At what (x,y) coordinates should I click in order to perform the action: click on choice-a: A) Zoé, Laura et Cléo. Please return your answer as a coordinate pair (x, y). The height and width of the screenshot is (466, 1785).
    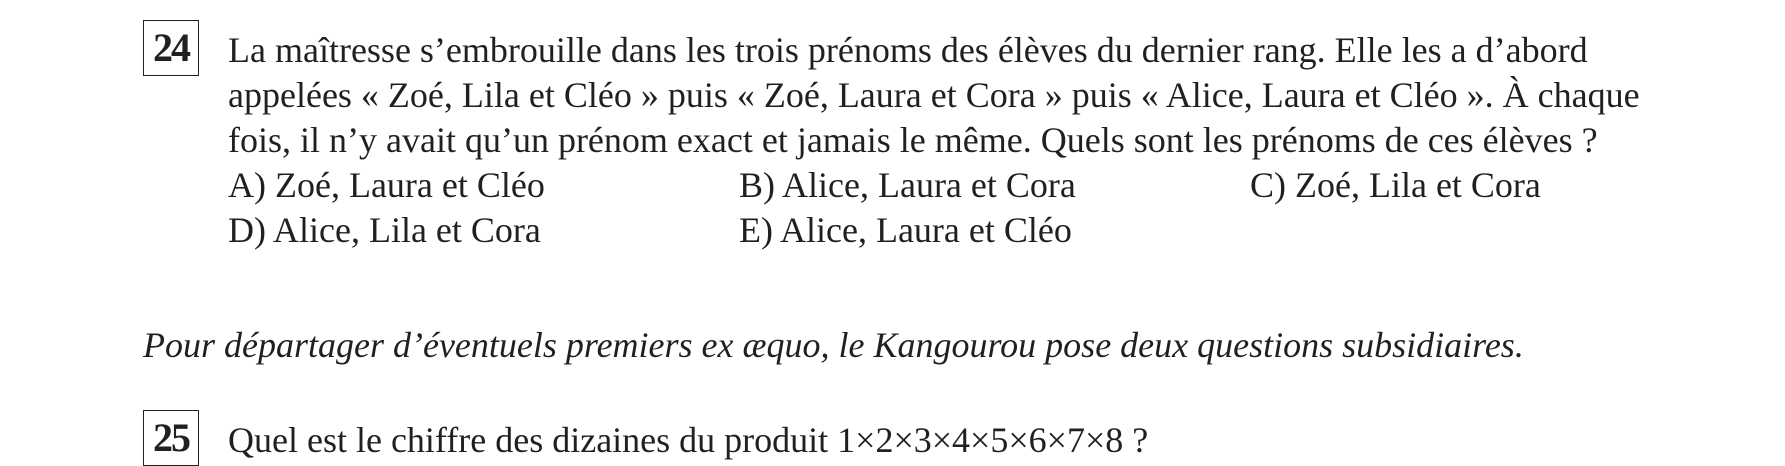
    Looking at the image, I should click on (386, 185).